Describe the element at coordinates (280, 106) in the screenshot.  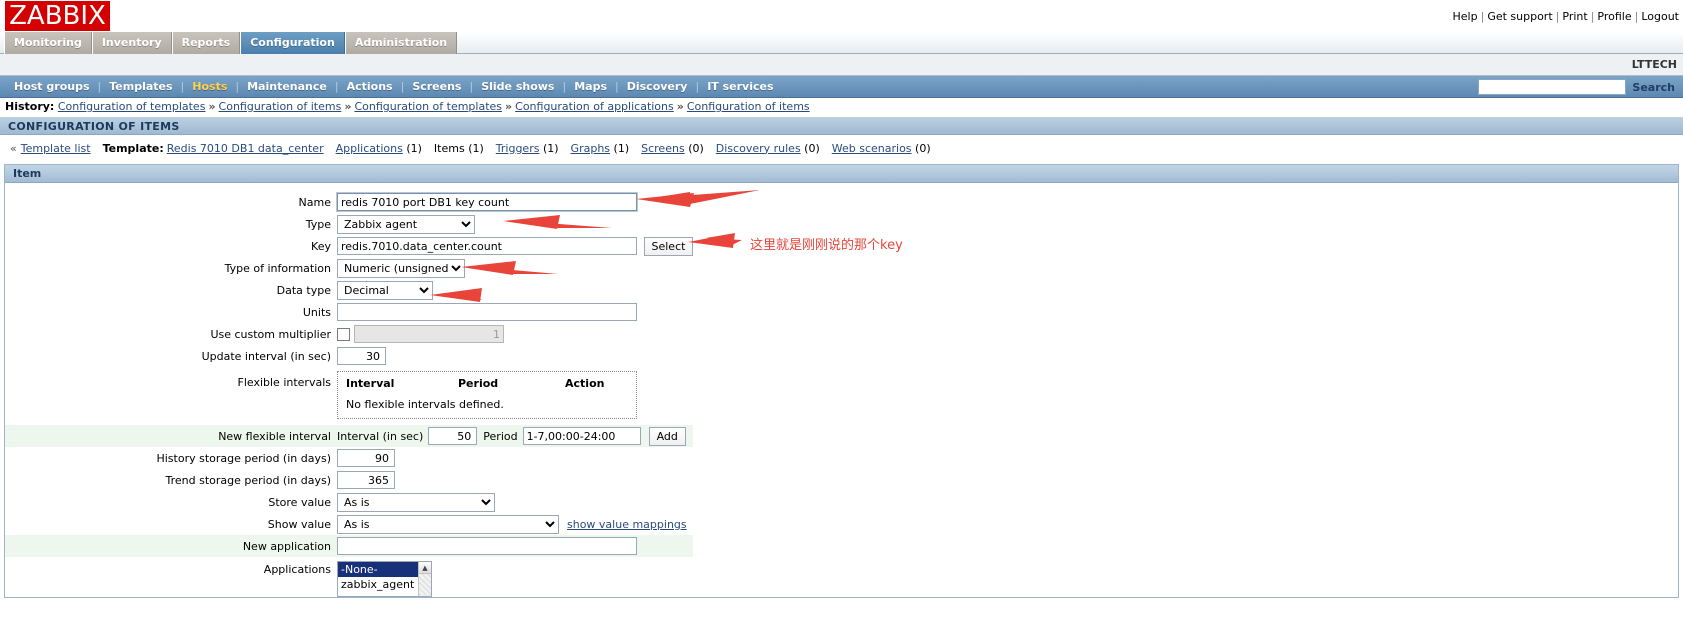
I see `breadcrumb-item-1: Configuration of items` at that location.